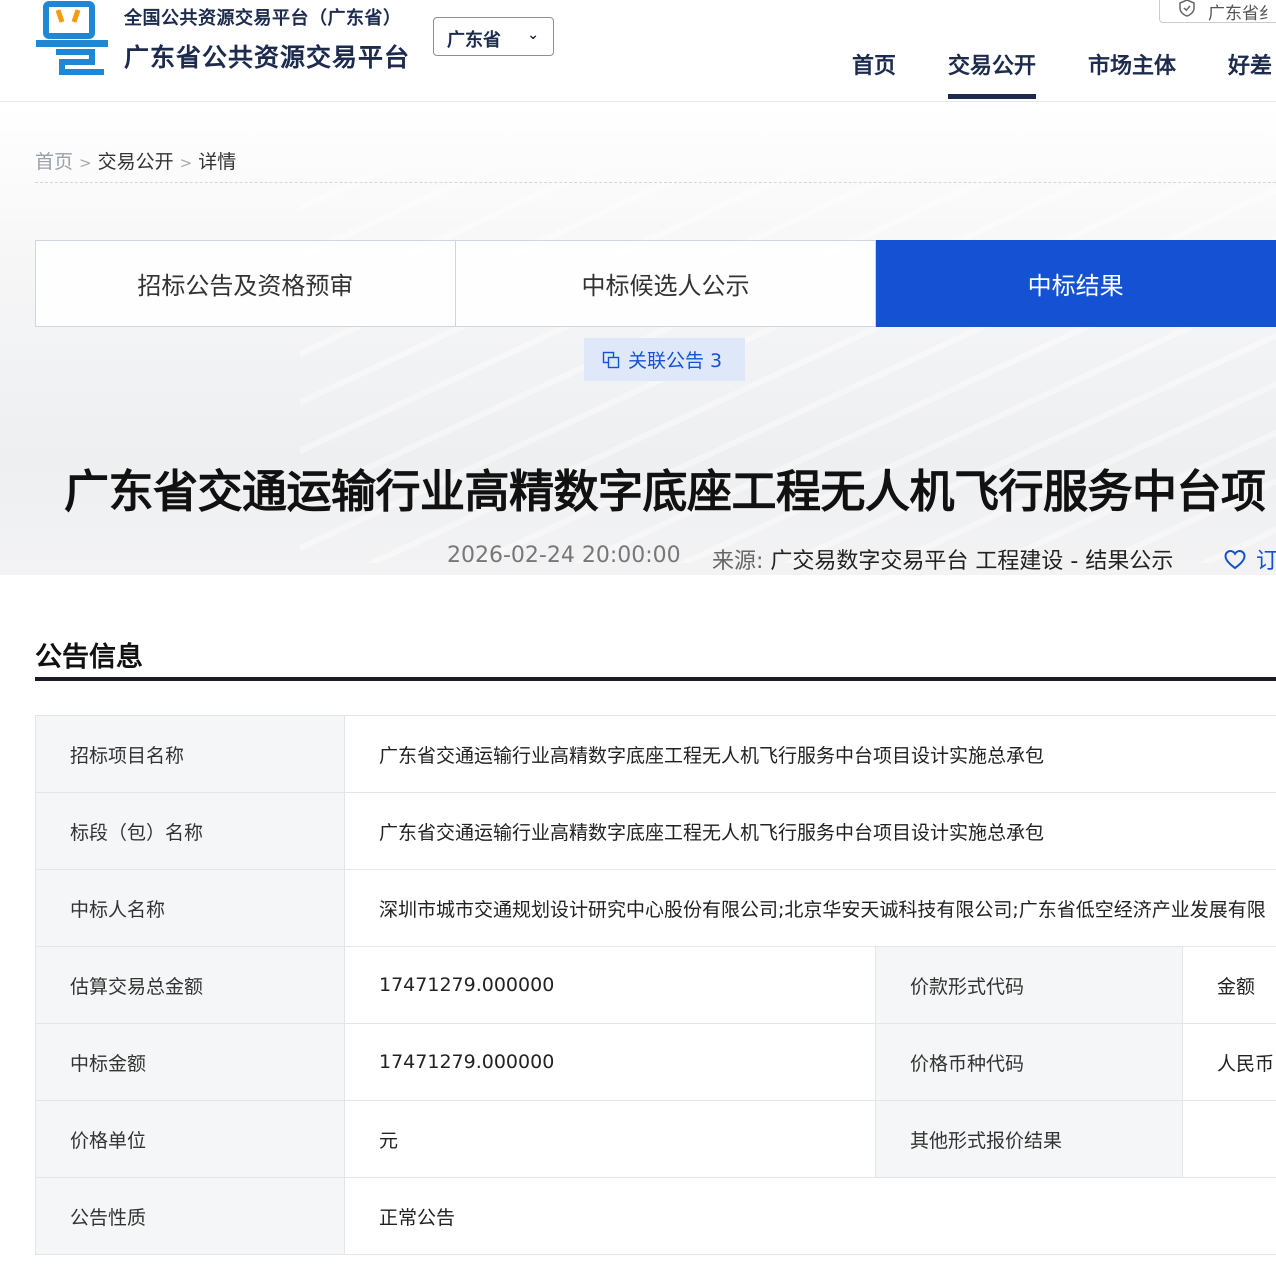  I want to click on publish-date: 2026-02-24 20:00:00, so click(564, 555).